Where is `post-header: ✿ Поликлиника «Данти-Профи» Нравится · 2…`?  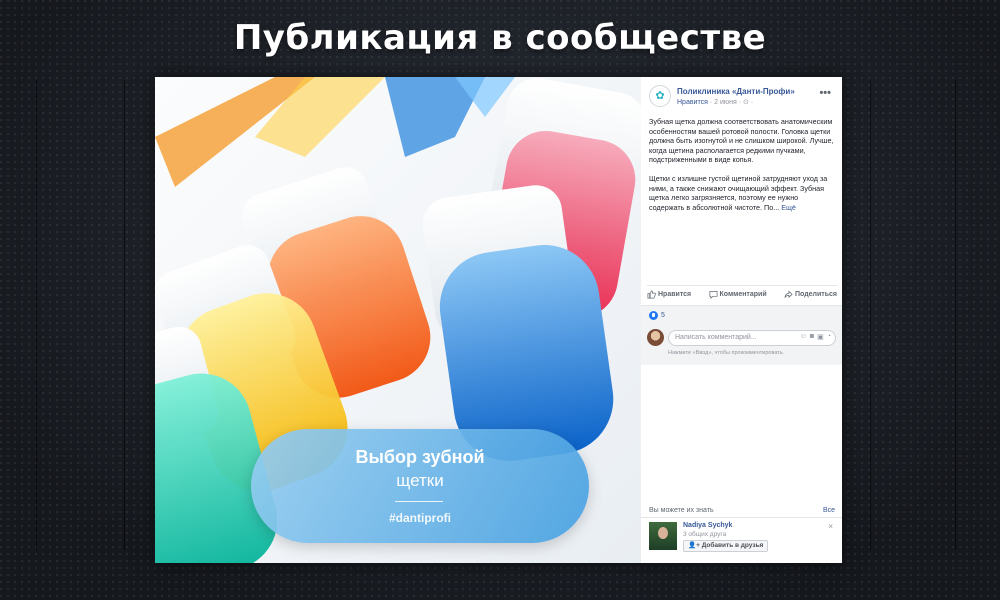
post-header: ✿ Поликлиника «Данти-Профи» Нравится · 2… is located at coordinates (742, 97).